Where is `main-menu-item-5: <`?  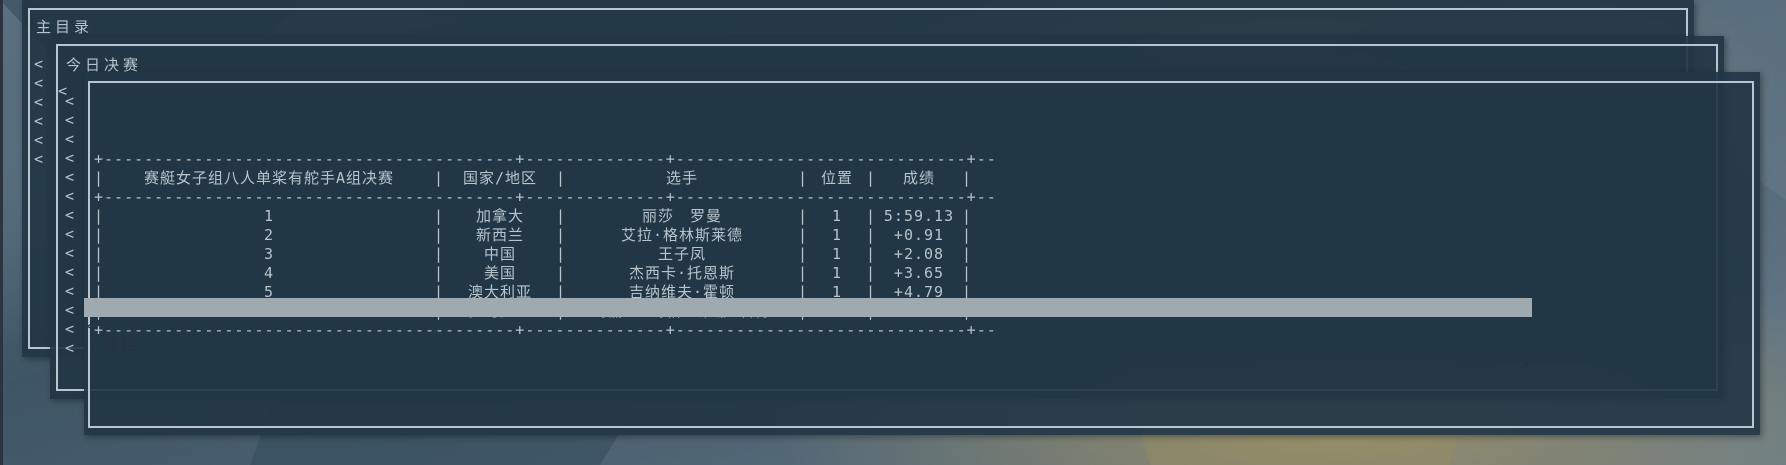 main-menu-item-5: < is located at coordinates (41, 140).